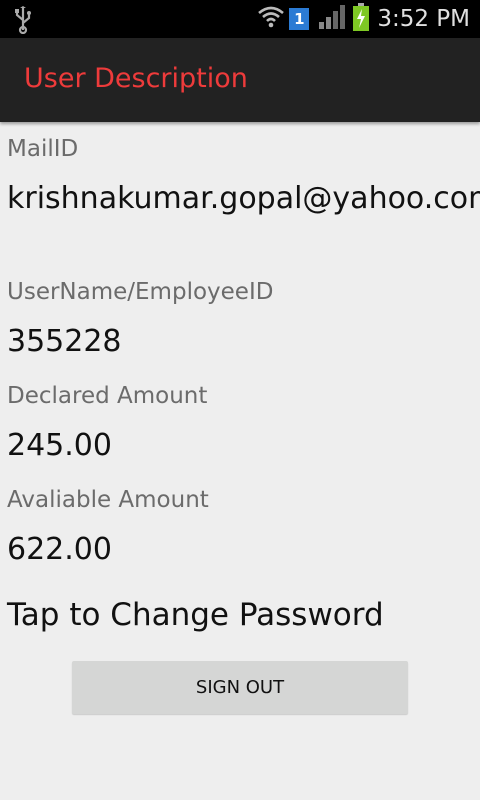  I want to click on username-value: 355228, so click(64, 341).